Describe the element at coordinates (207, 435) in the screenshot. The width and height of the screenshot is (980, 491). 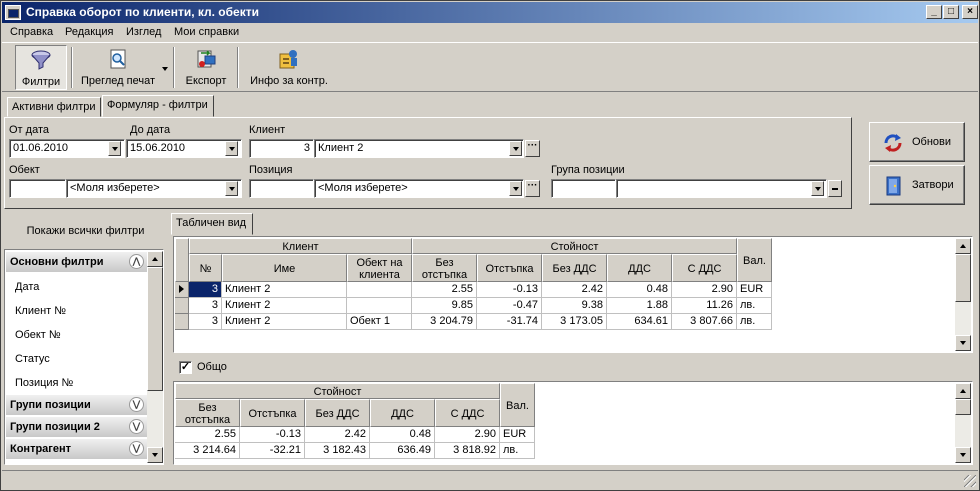
I see `total-no-discount: 2.55` at that location.